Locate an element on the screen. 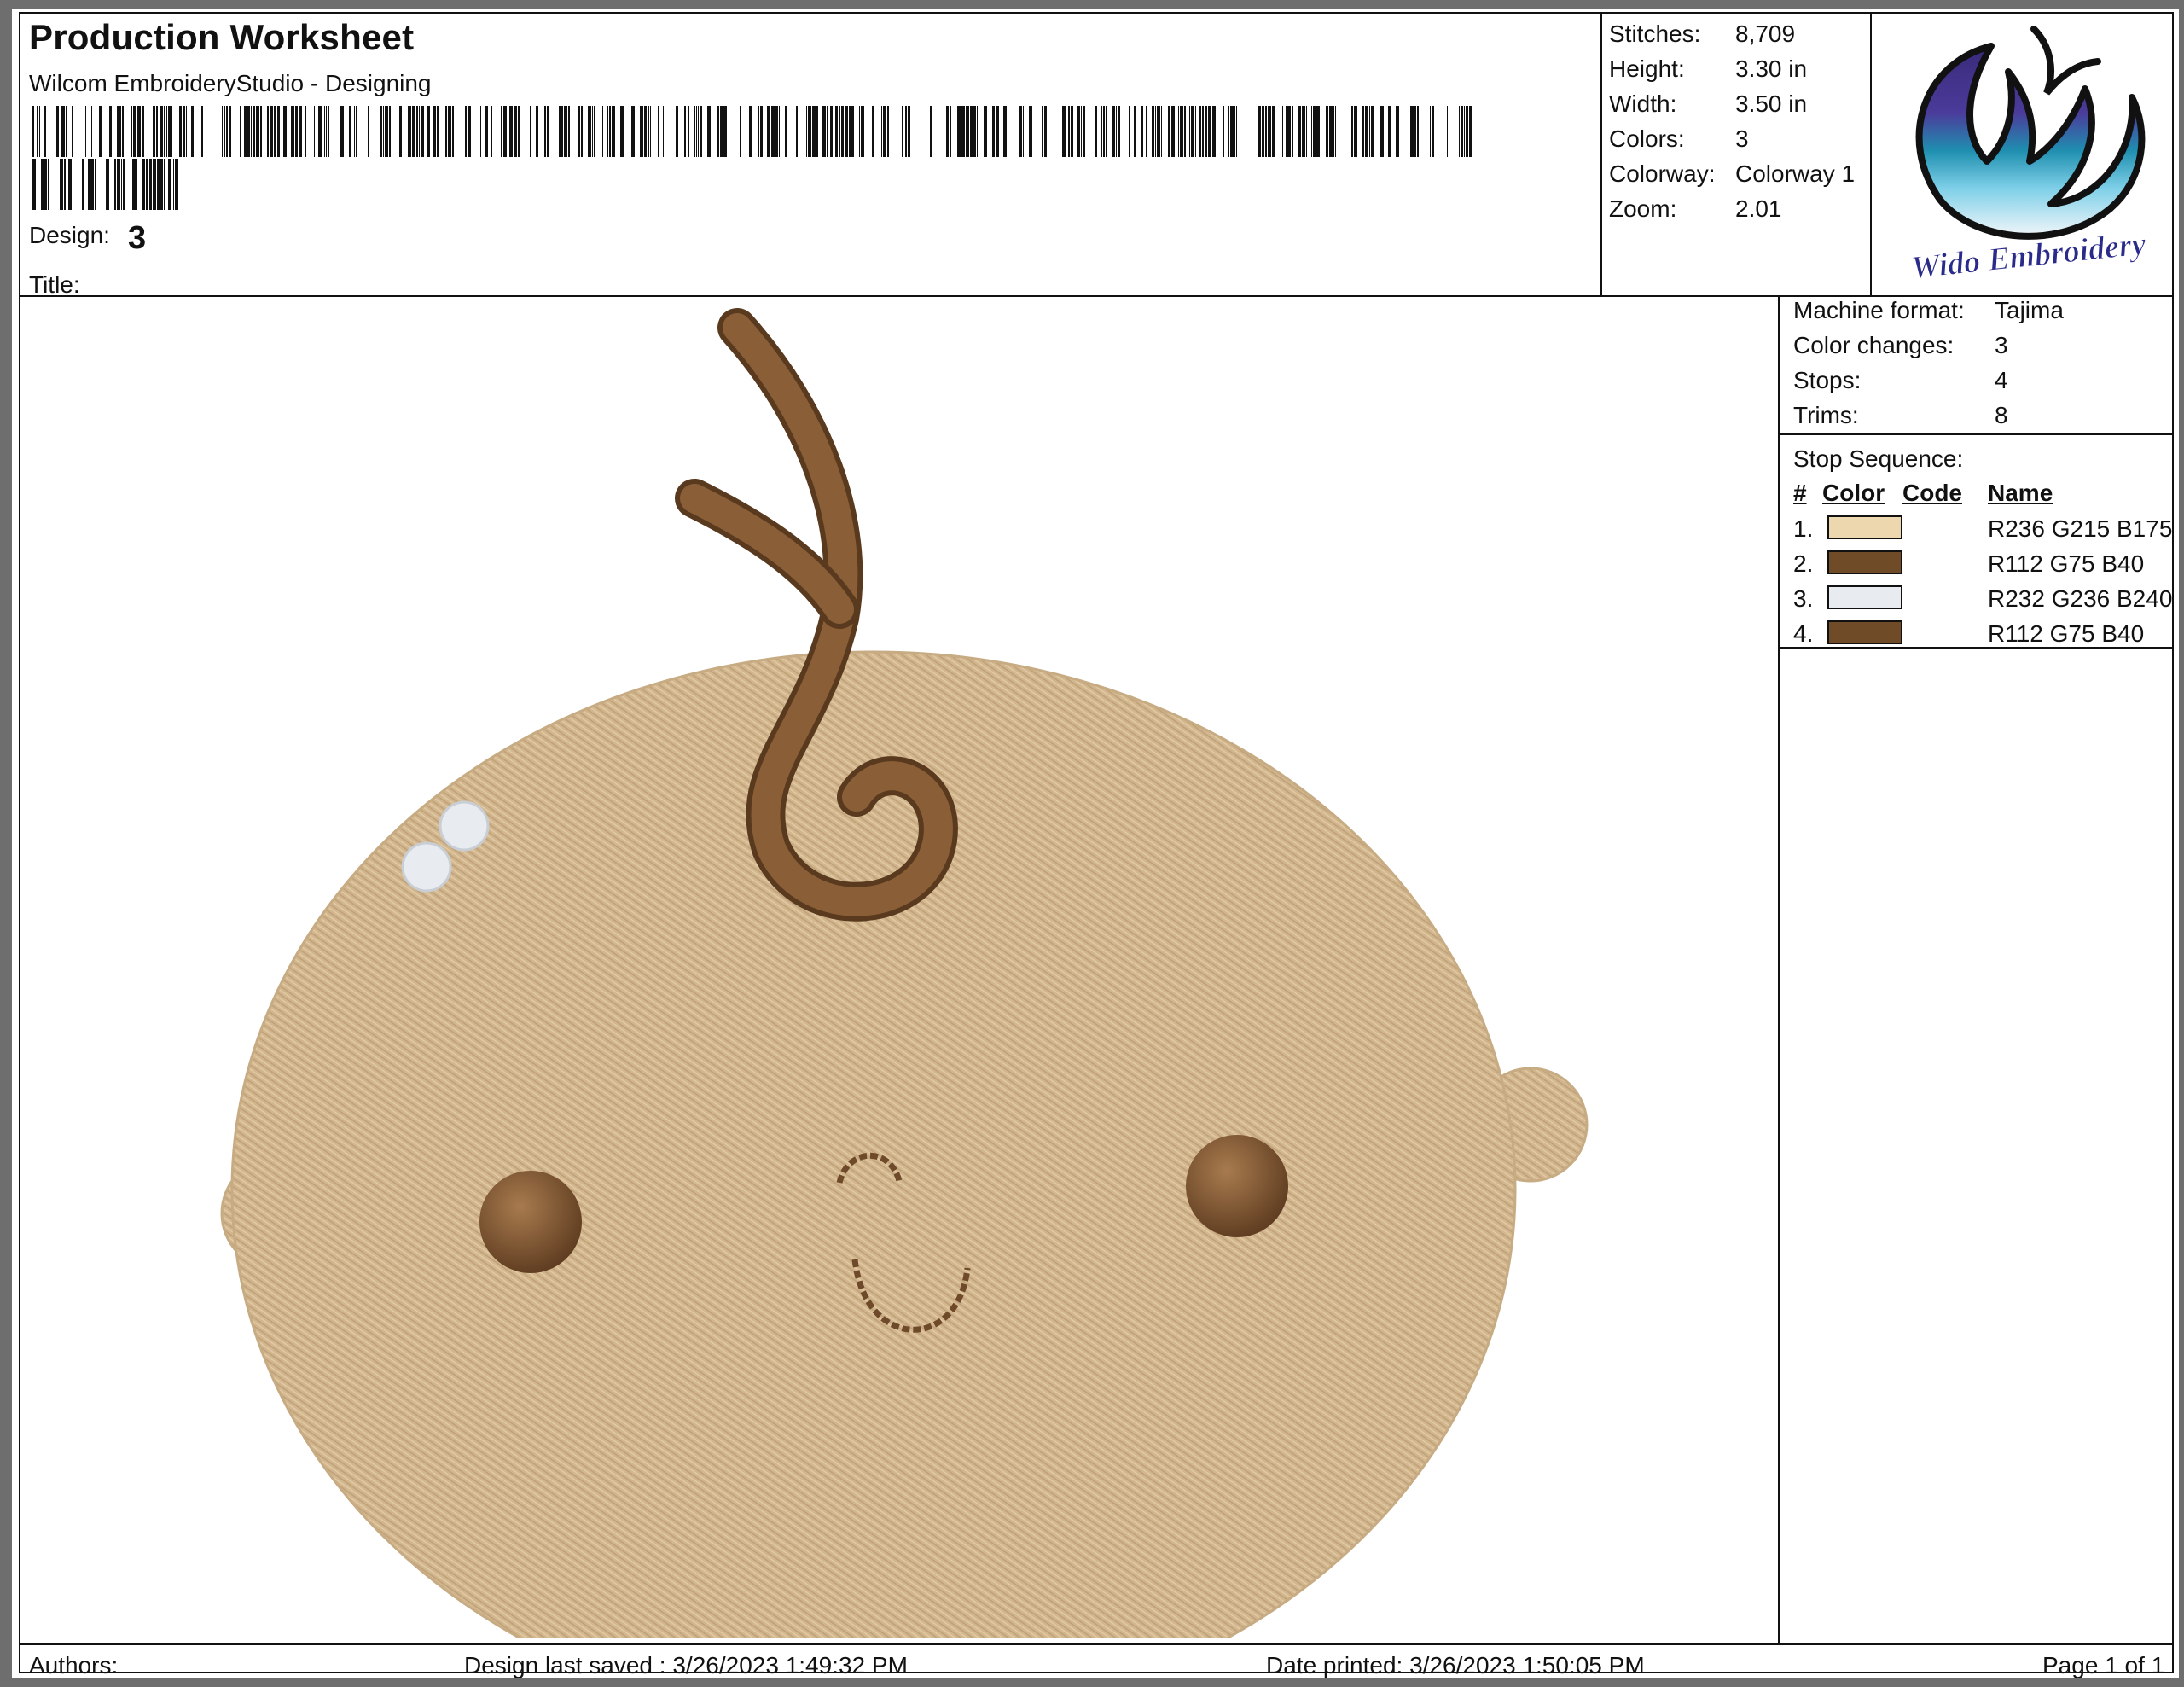 The width and height of the screenshot is (2184, 1687). col-name: Name is located at coordinates (2020, 493).